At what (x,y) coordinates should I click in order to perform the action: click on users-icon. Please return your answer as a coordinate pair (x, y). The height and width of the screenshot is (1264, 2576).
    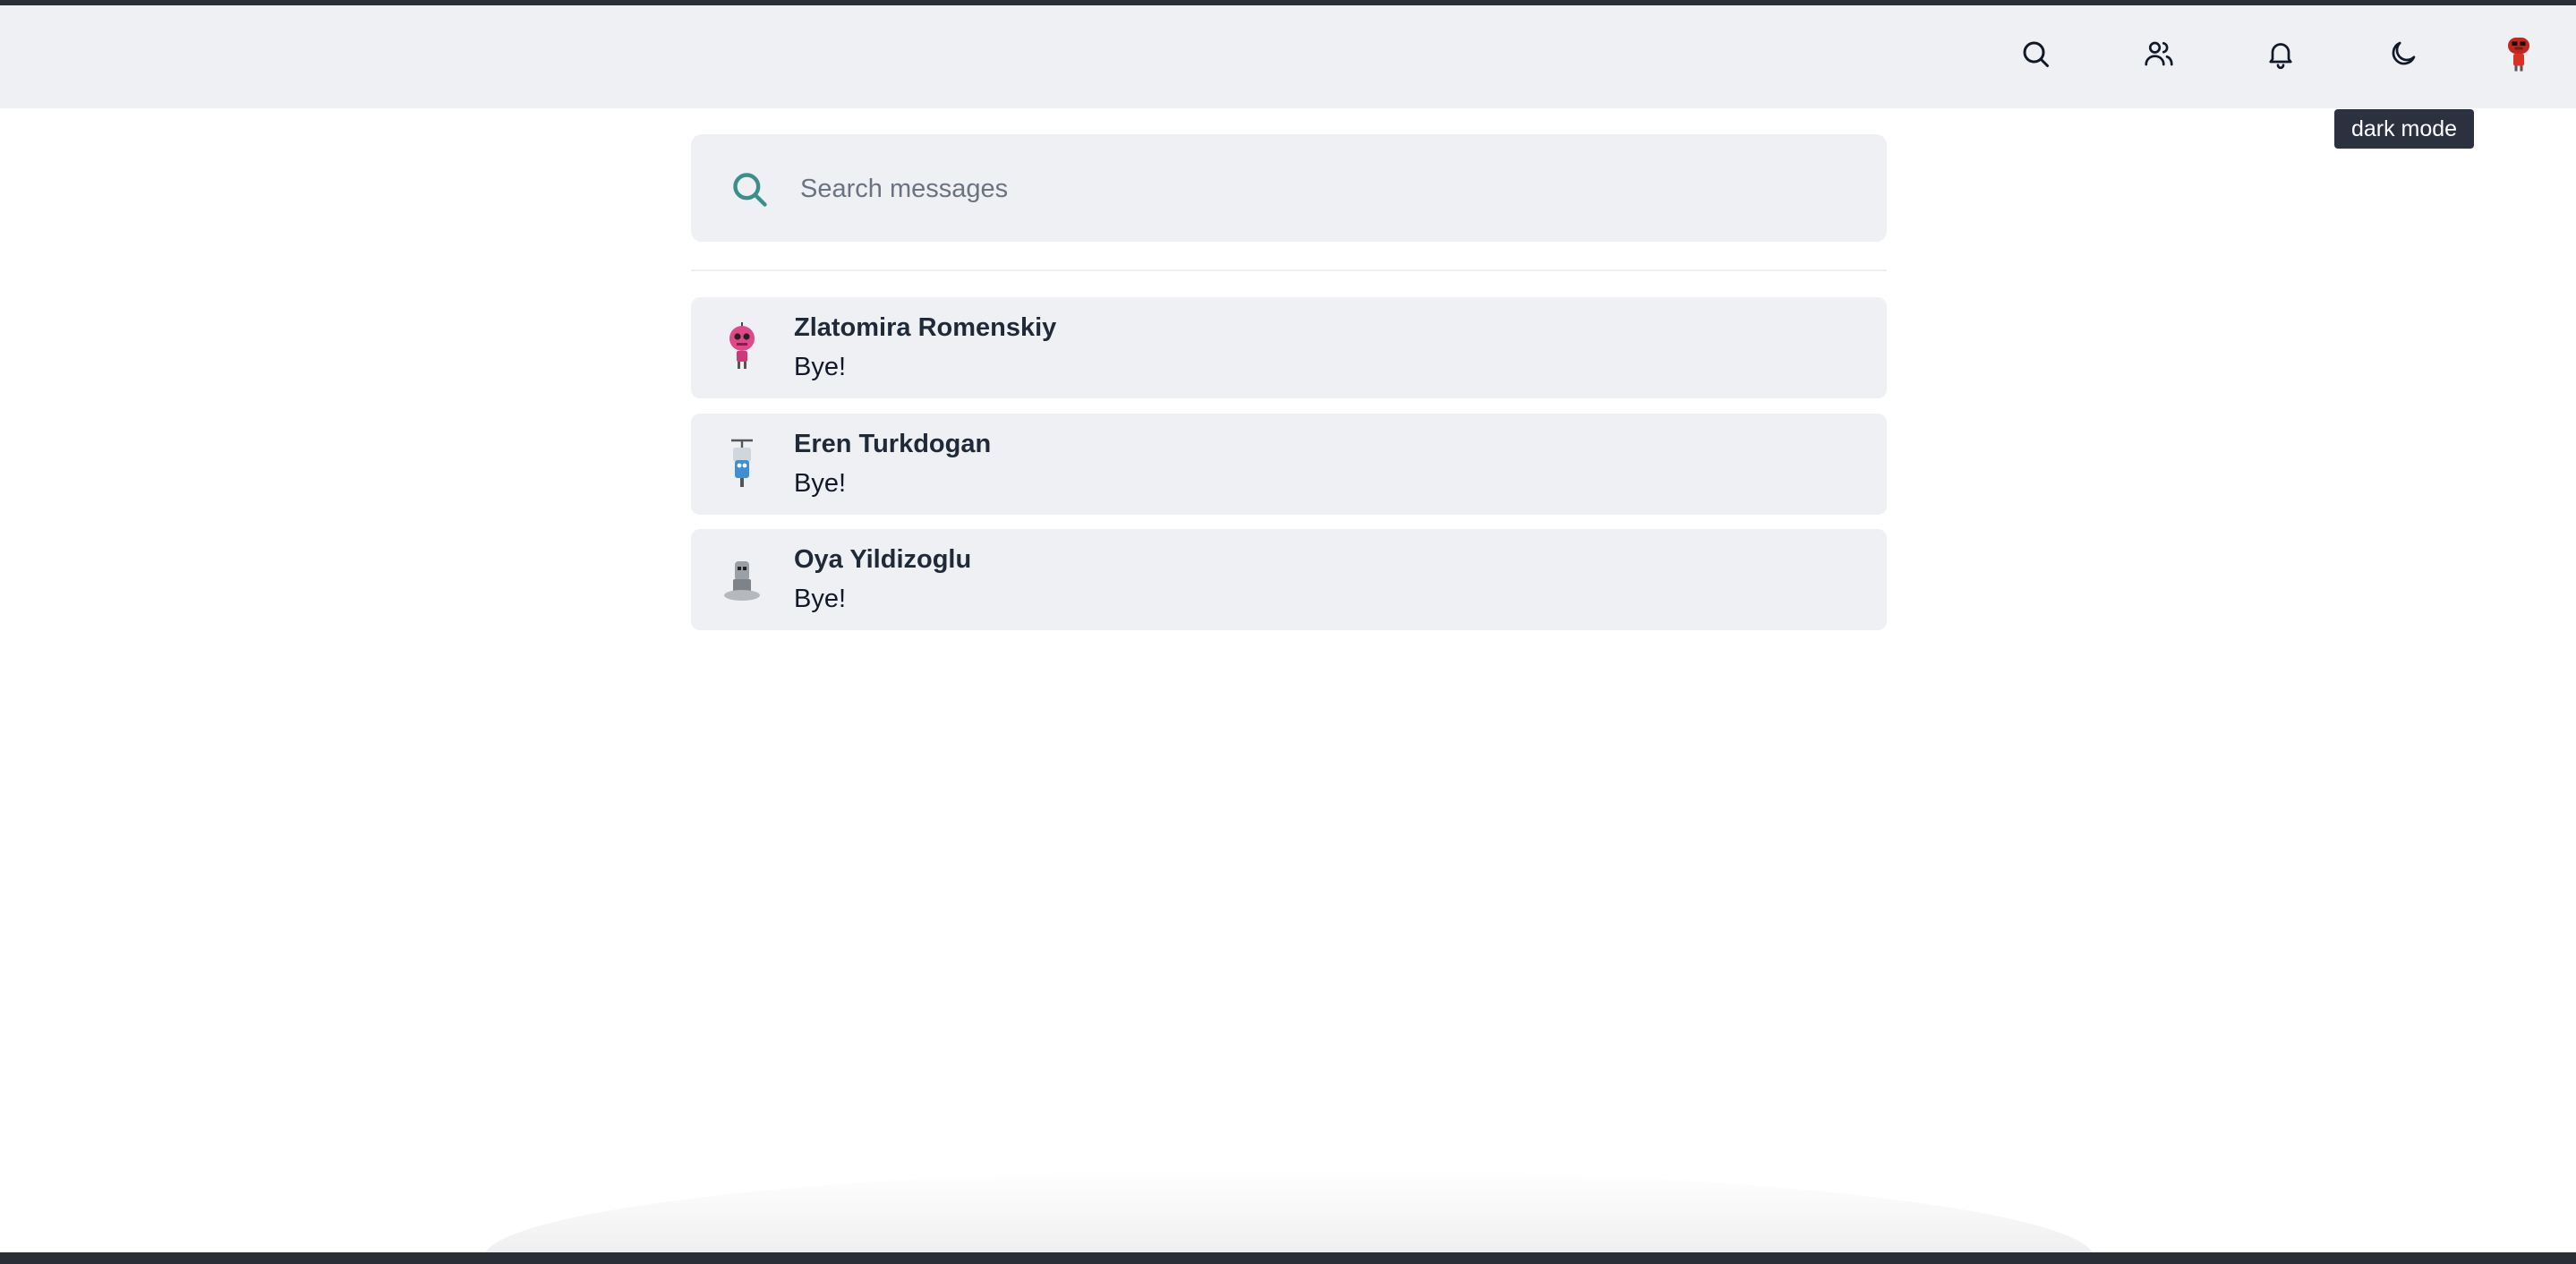
    Looking at the image, I should click on (2159, 53).